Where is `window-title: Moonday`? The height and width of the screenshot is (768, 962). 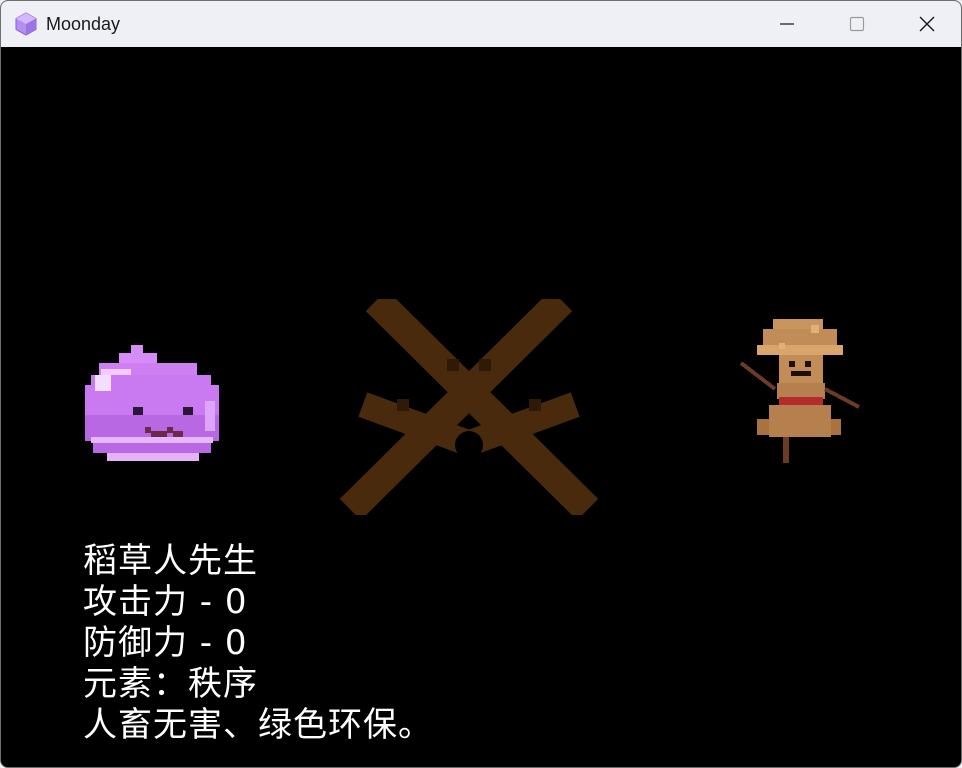
window-title: Moonday is located at coordinates (83, 24).